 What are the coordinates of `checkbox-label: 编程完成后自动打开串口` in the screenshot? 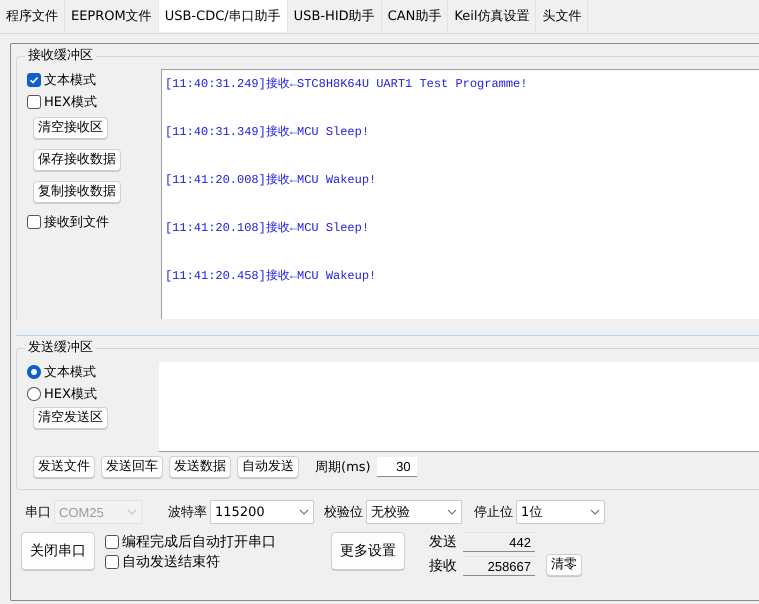 It's located at (199, 542).